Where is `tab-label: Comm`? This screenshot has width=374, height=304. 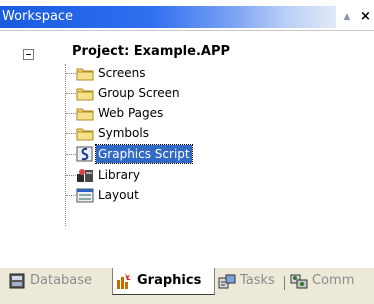
tab-label: Comm is located at coordinates (333, 280).